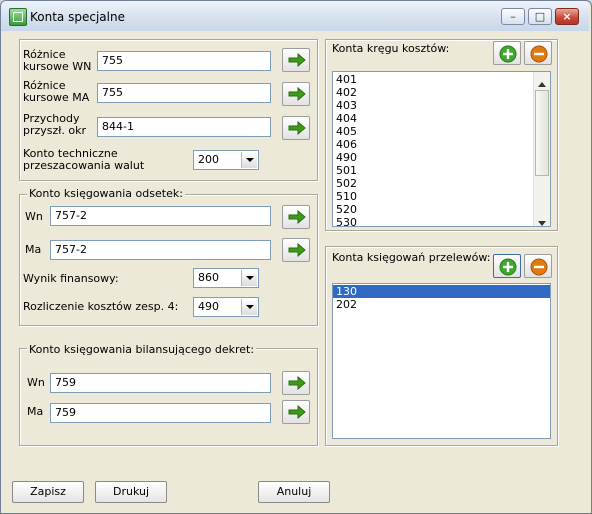  Describe the element at coordinates (295, 16) in the screenshot. I see `title-bar: Konta specjalne – □ ×` at that location.